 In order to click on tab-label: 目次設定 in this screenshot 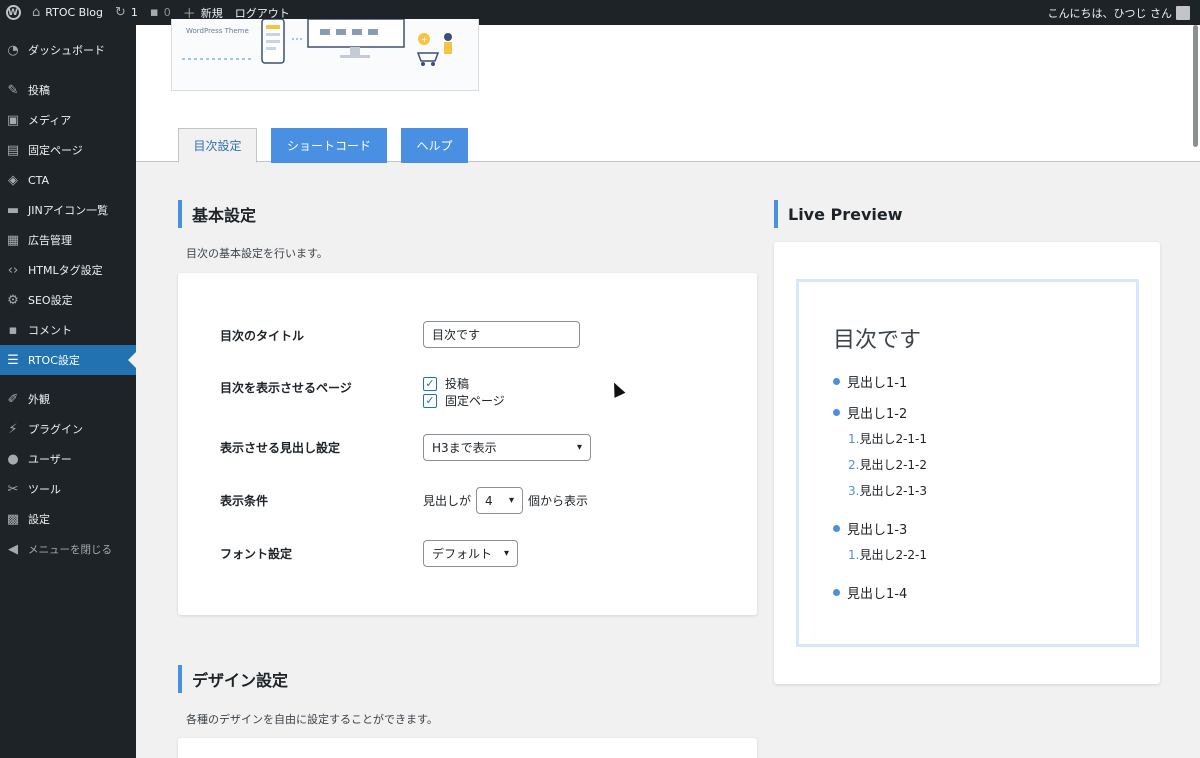, I will do `click(217, 146)`.